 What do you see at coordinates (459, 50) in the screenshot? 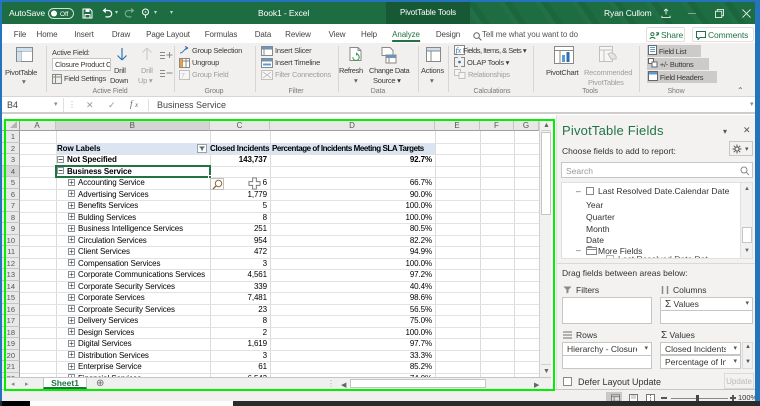
I see `svg-text: fx` at bounding box center [459, 50].